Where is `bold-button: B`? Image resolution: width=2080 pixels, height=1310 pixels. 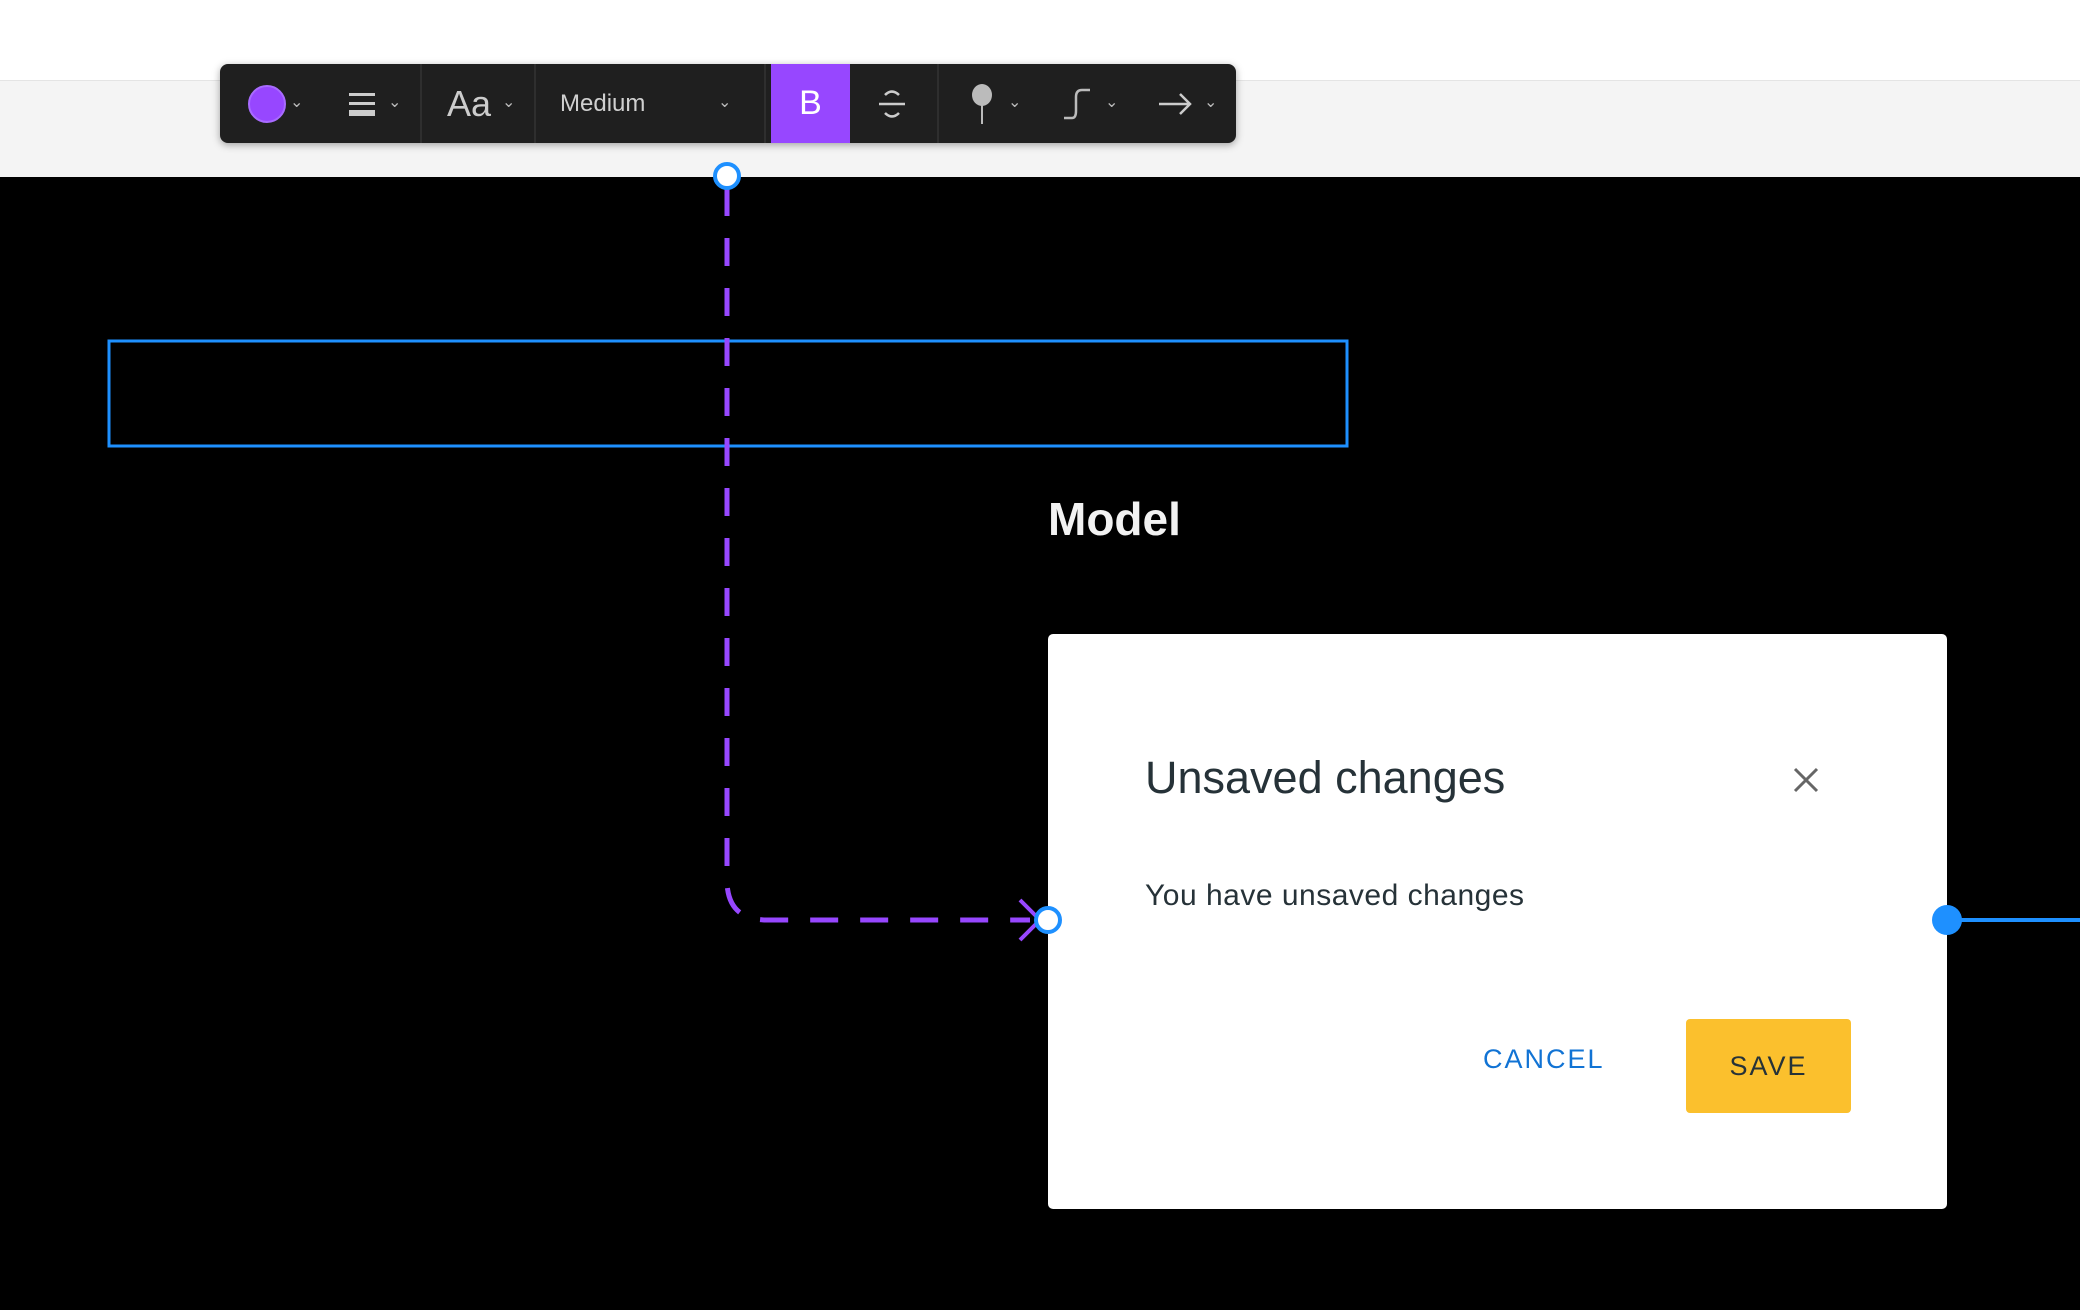 bold-button: B is located at coordinates (810, 103).